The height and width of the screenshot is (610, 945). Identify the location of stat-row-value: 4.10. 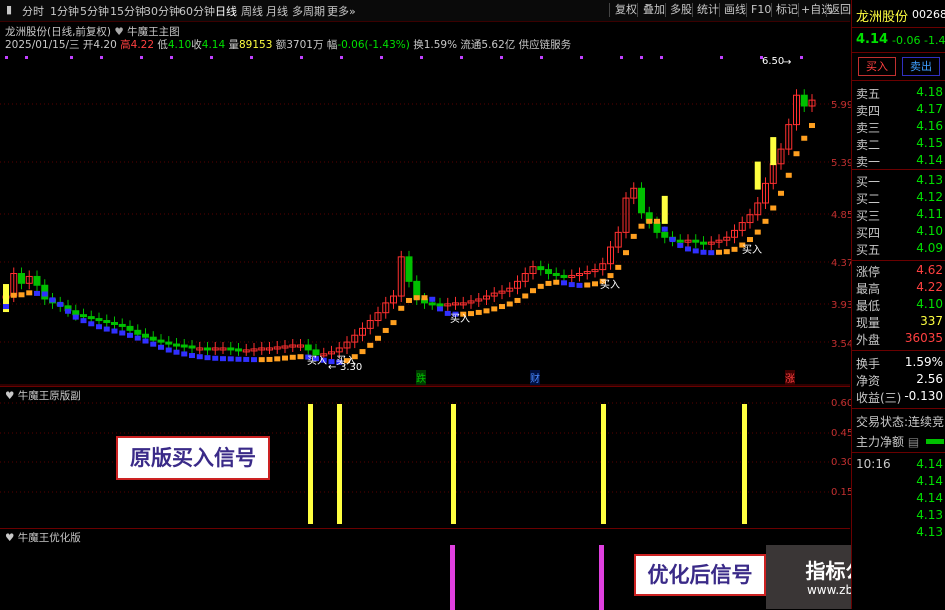
(929, 304).